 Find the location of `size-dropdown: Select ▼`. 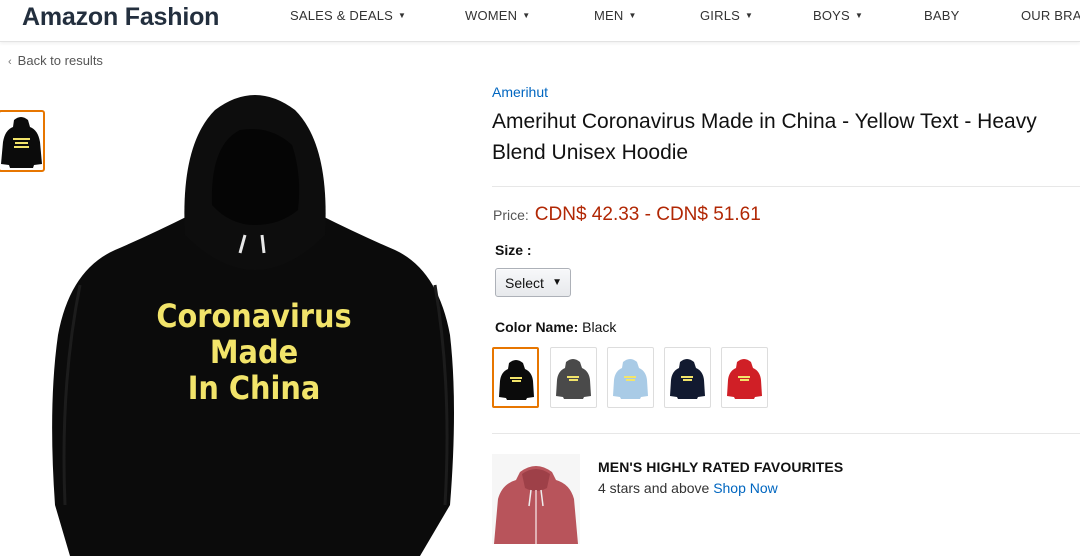

size-dropdown: Select ▼ is located at coordinates (533, 282).